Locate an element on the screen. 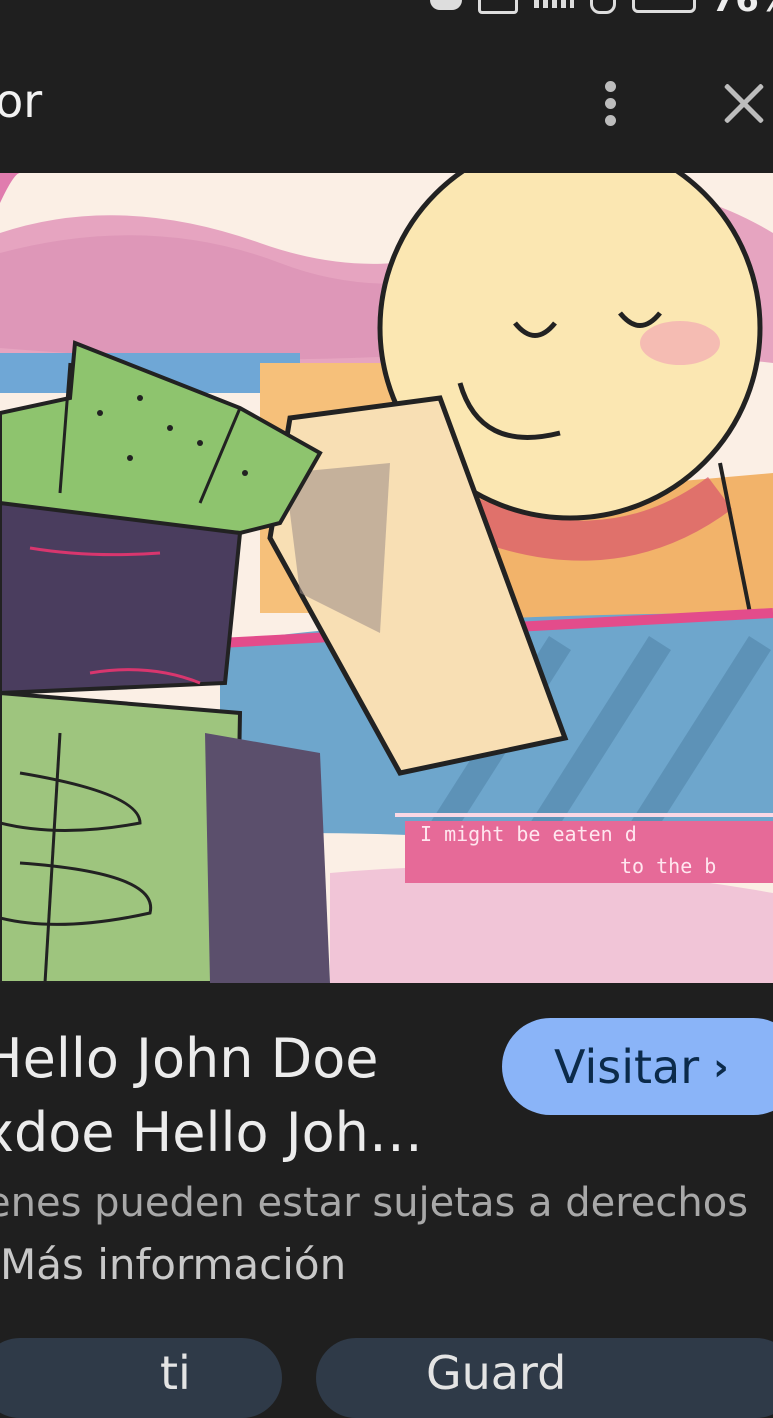 The height and width of the screenshot is (1418, 773). message-icon is located at coordinates (497, 7).